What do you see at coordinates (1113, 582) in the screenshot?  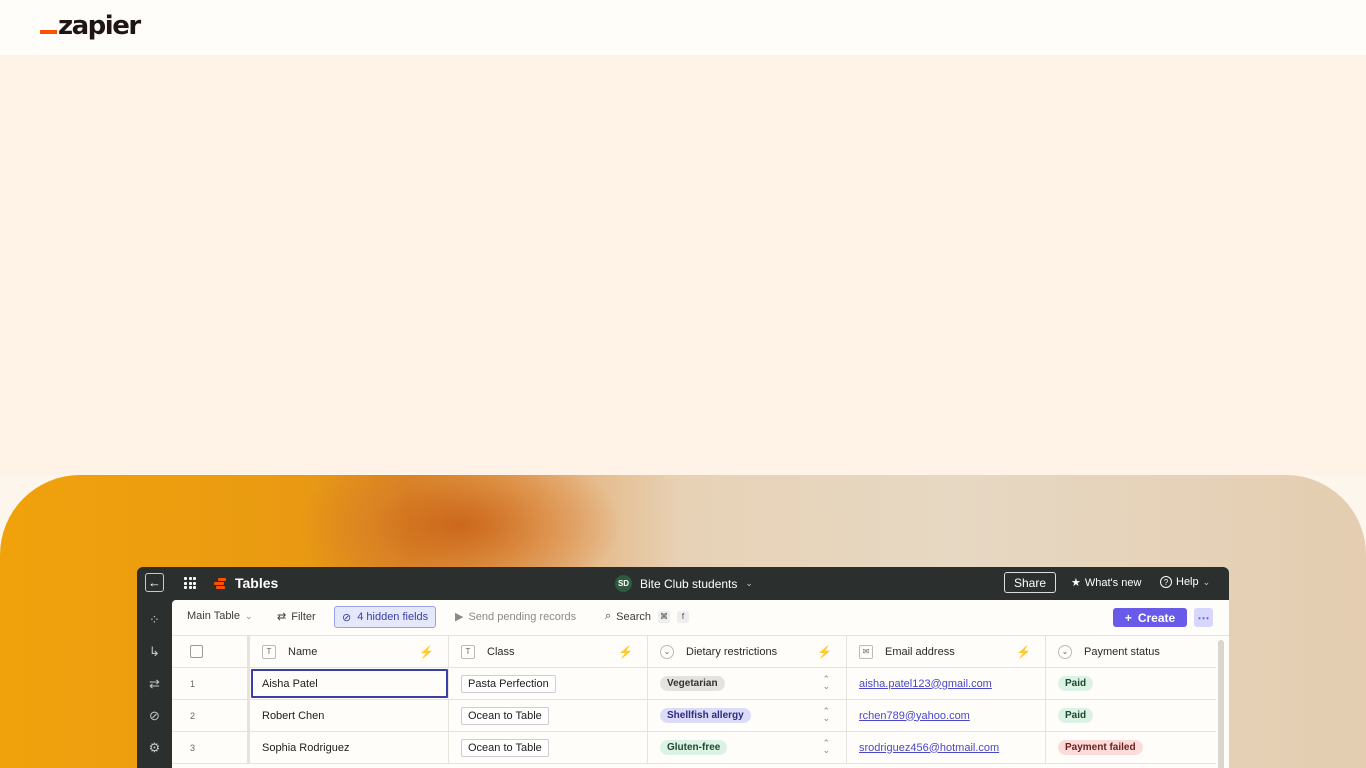 I see `whats-new-label: What's new` at bounding box center [1113, 582].